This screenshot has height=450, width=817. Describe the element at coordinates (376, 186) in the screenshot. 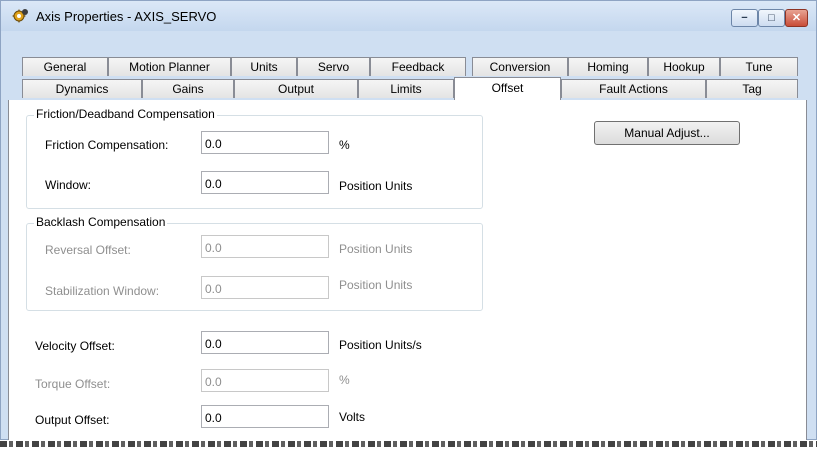

I see `window-unit: Position Units` at that location.